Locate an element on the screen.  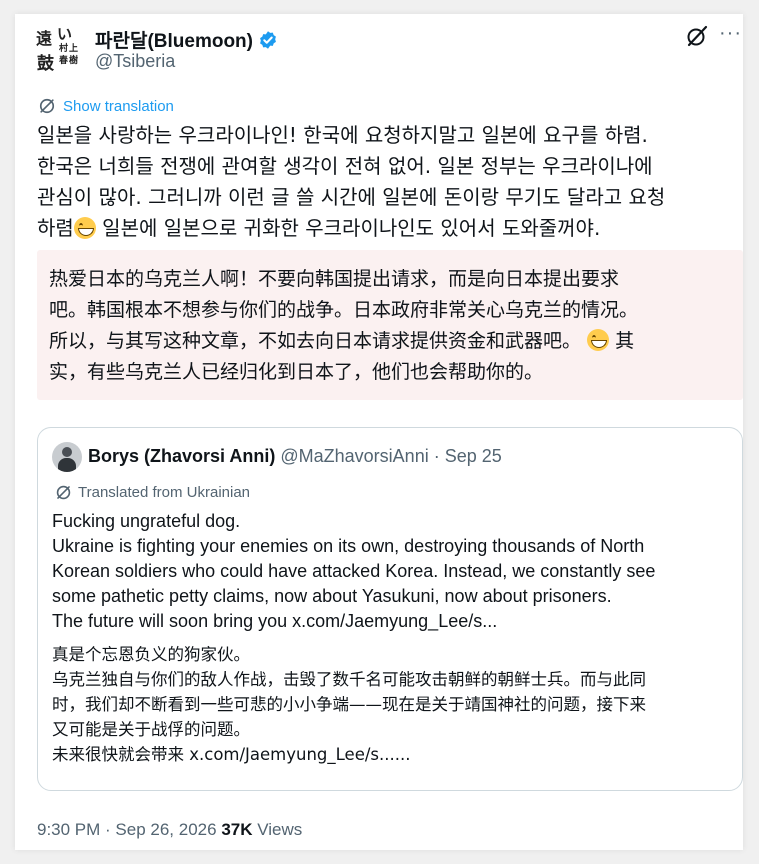
quoted-line: Fucking ungrateful dog. is located at coordinates (146, 521).